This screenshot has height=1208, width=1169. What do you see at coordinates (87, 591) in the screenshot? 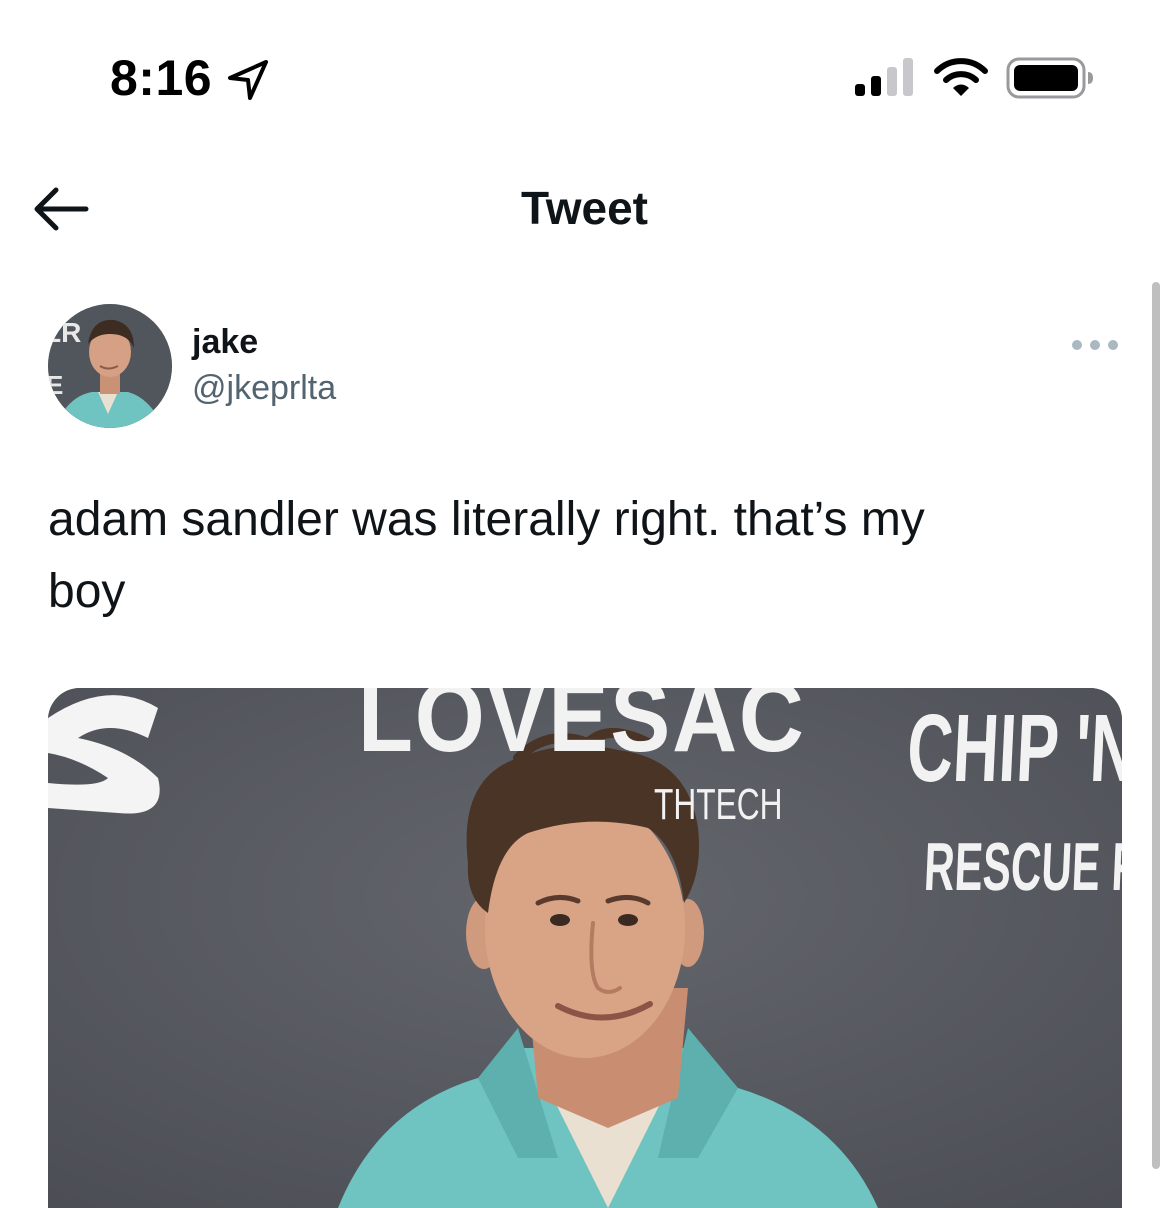
I see `tweet-text-line: boy` at bounding box center [87, 591].